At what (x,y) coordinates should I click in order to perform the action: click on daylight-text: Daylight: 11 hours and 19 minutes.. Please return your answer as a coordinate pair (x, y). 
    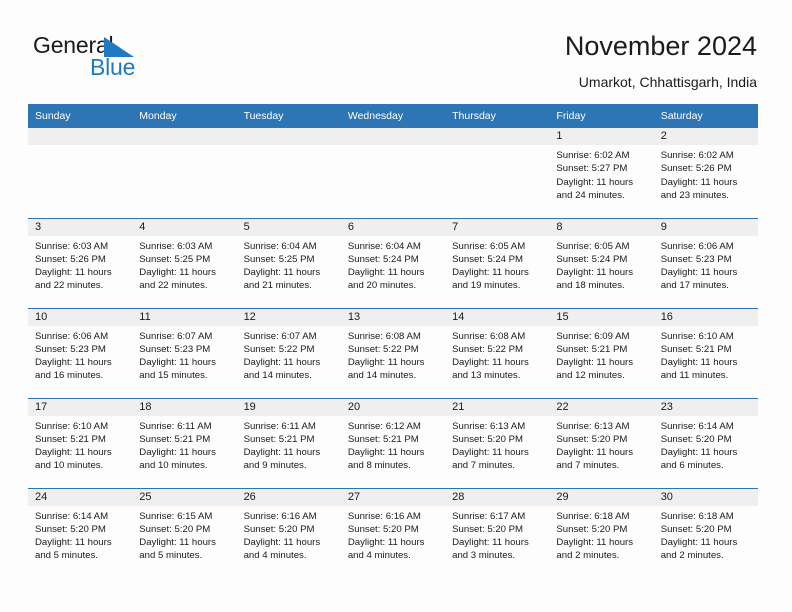
    Looking at the image, I should click on (490, 279).